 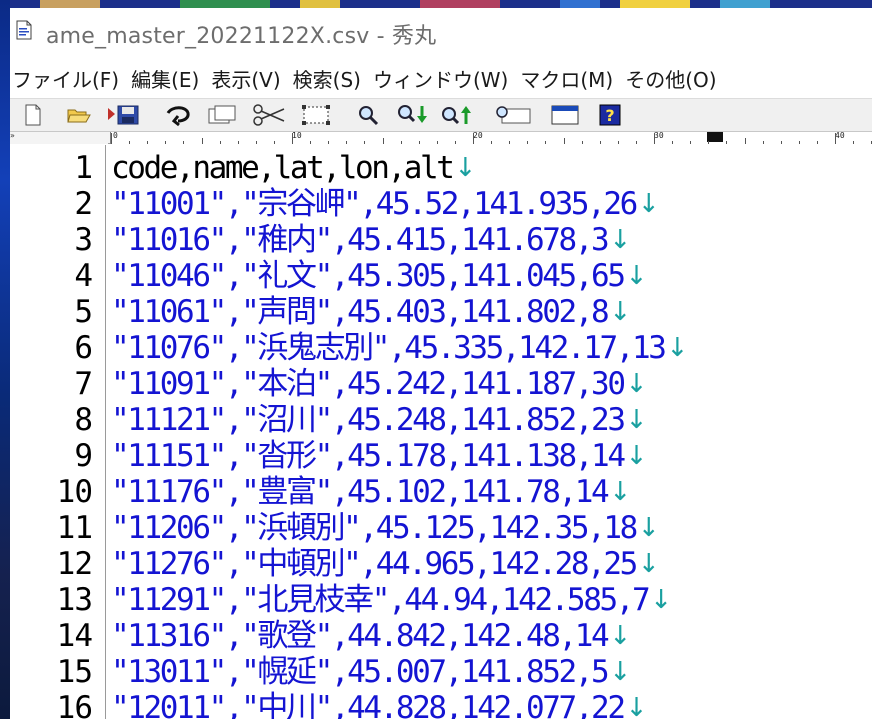 What do you see at coordinates (12, 135) in the screenshot?
I see `ruler-gutter-mark: »` at bounding box center [12, 135].